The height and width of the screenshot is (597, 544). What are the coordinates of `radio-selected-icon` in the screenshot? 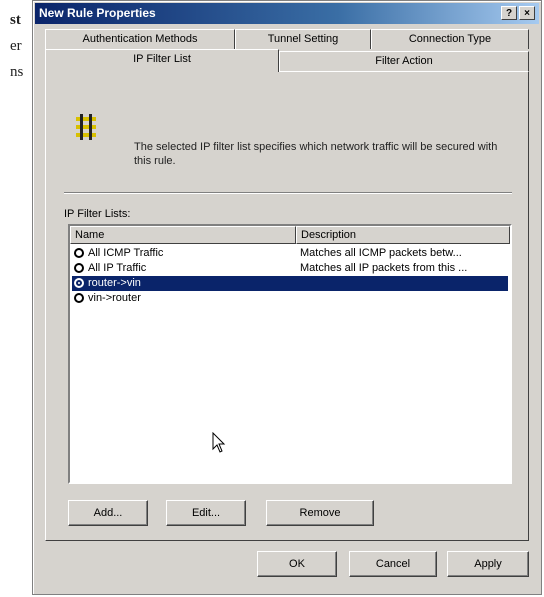 It's located at (79, 283).